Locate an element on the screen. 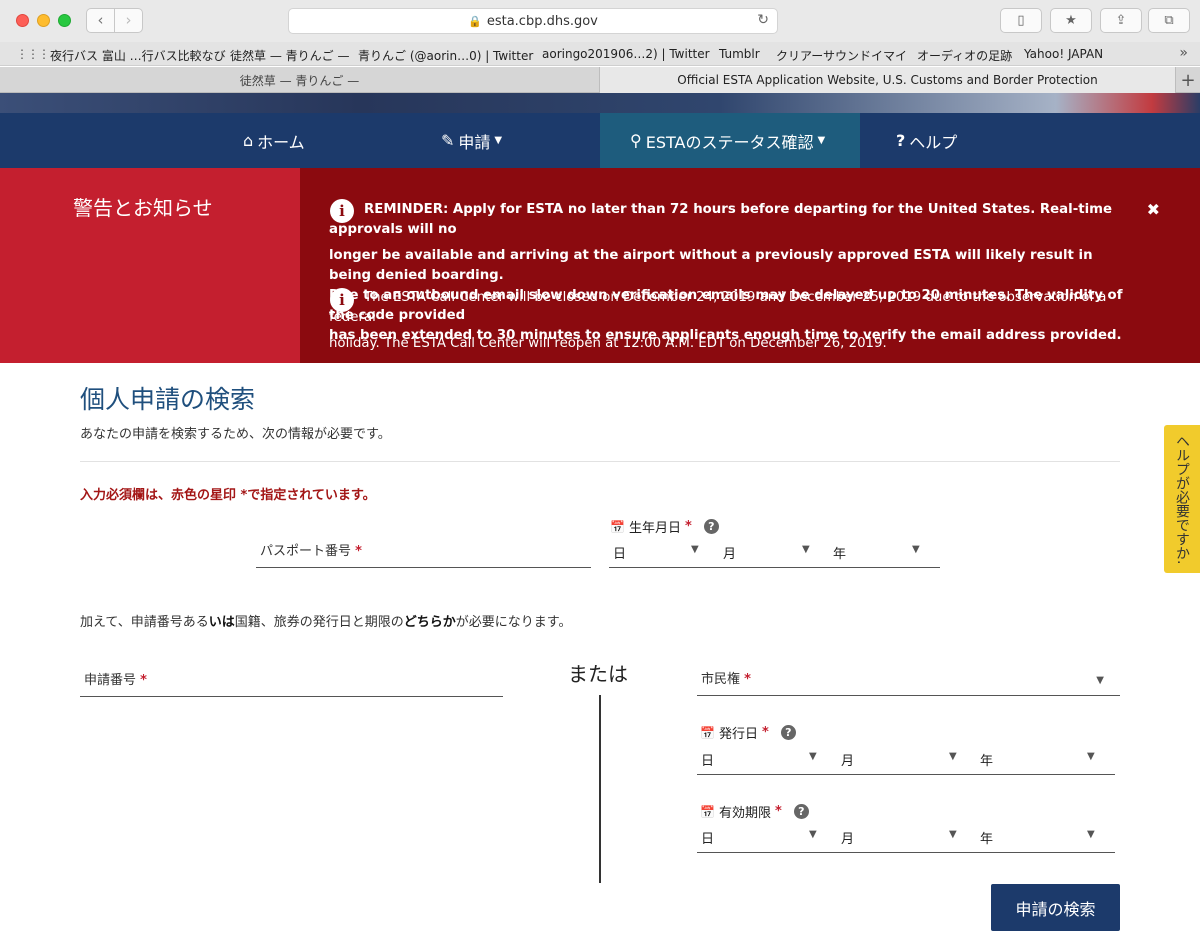 The image size is (1200, 943). expiry-day-select: 日 is located at coordinates (707, 837).